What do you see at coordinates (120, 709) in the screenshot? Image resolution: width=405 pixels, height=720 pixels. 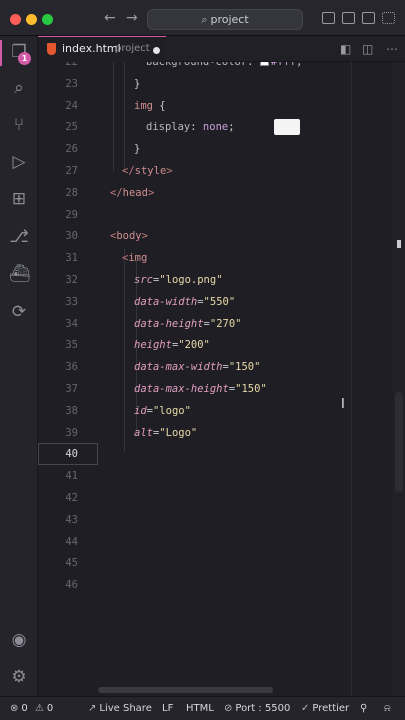 I see `live-share-status: ↗ Live Share` at bounding box center [120, 709].